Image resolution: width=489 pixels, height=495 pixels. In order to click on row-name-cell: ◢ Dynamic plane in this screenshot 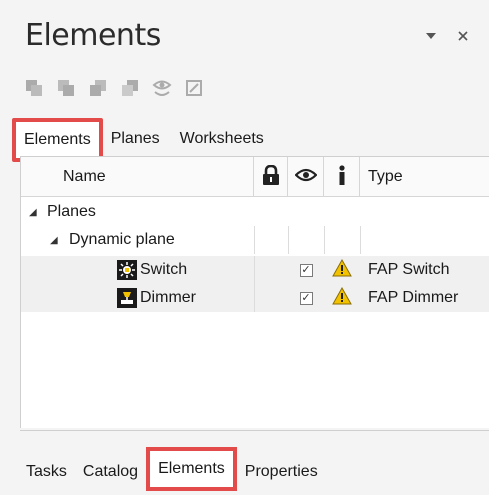, I will do `click(137, 240)`.